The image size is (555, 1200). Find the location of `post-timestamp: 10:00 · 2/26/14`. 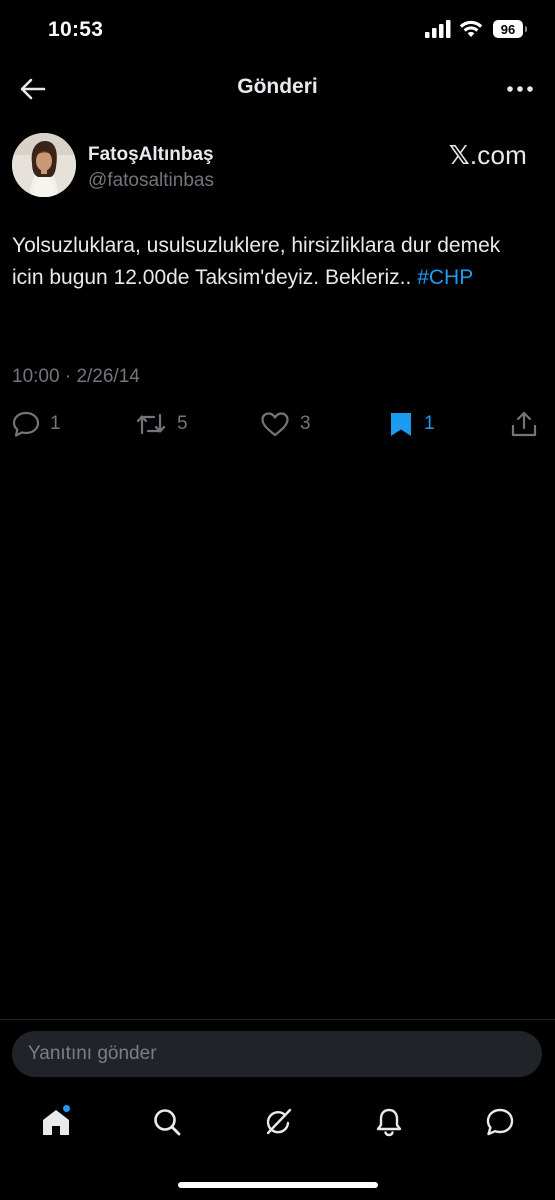

post-timestamp: 10:00 · 2/26/14 is located at coordinates (76, 377).